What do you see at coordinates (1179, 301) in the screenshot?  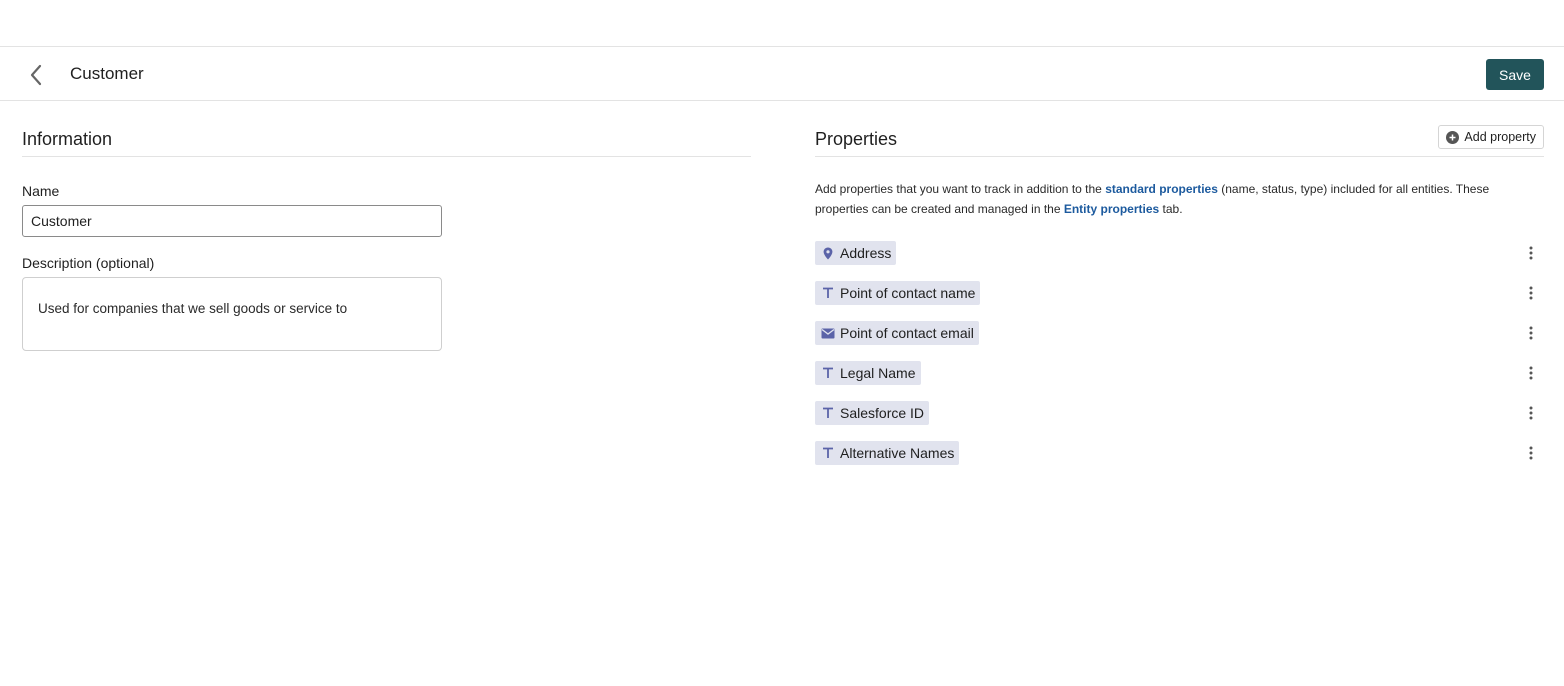 I see `property-row-point-of-contact-name: Point of contact name` at bounding box center [1179, 301].